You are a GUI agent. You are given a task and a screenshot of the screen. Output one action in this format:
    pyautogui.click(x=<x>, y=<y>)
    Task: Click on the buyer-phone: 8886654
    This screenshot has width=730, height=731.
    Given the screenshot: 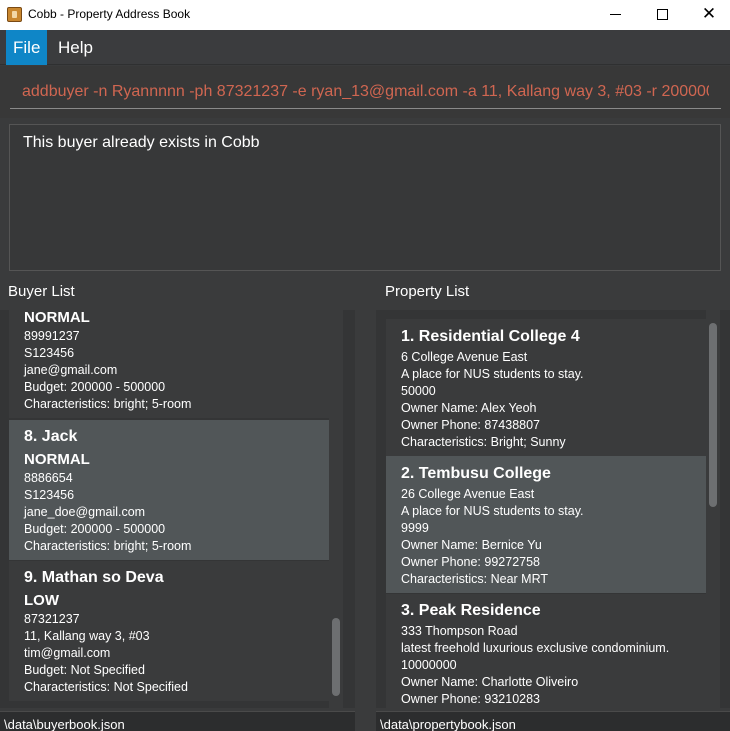 What is the action you would take?
    pyautogui.click(x=48, y=478)
    